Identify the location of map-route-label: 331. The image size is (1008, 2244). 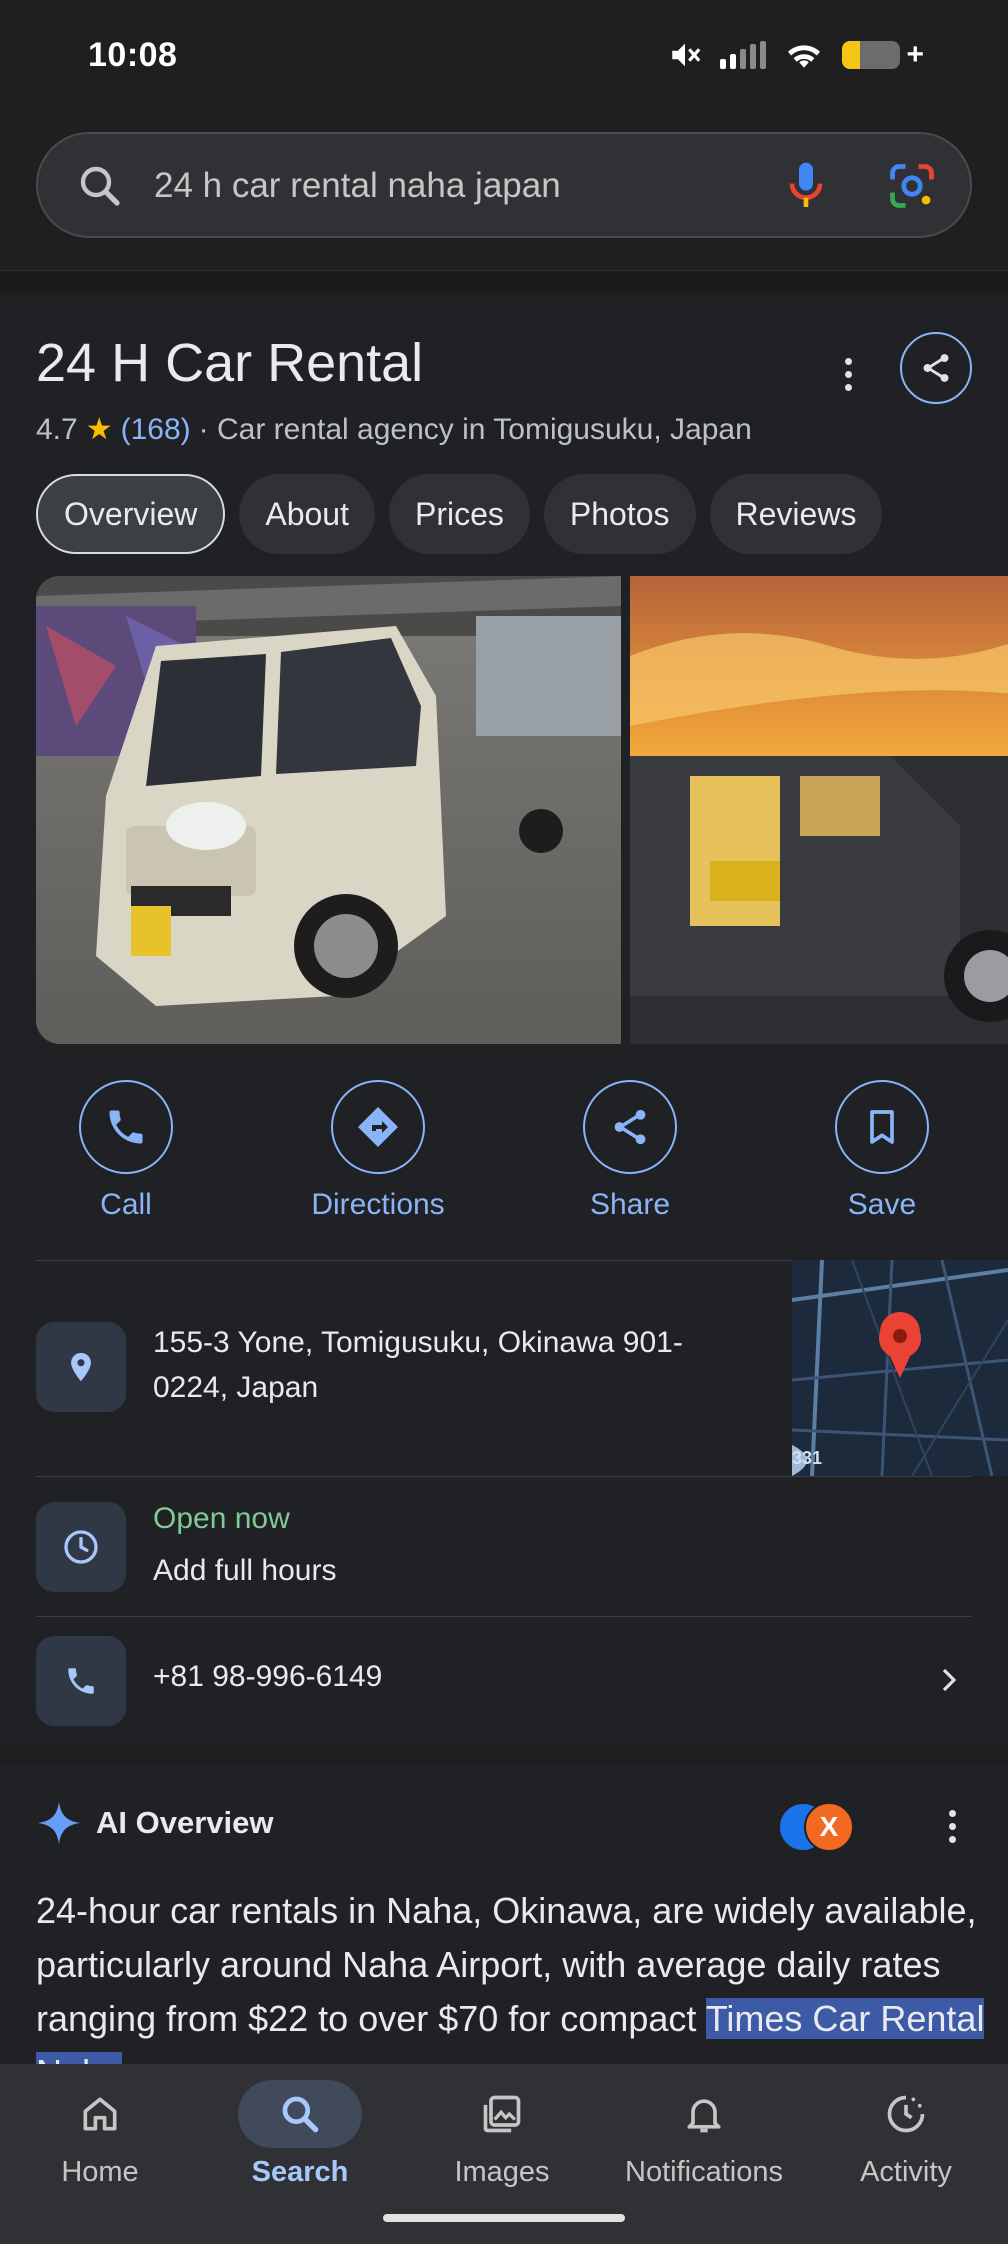
(807, 1458).